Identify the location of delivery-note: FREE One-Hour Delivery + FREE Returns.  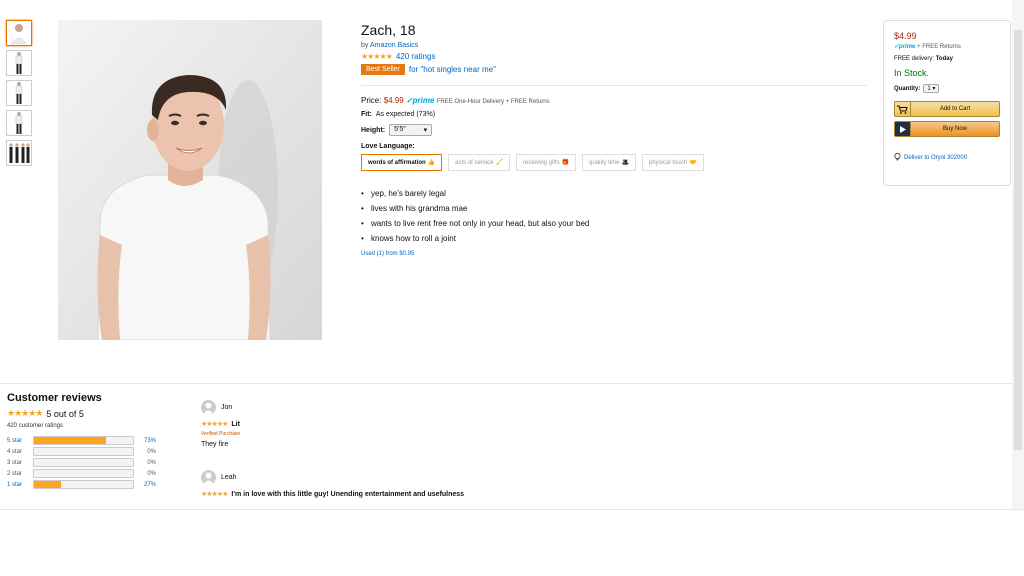
(493, 102).